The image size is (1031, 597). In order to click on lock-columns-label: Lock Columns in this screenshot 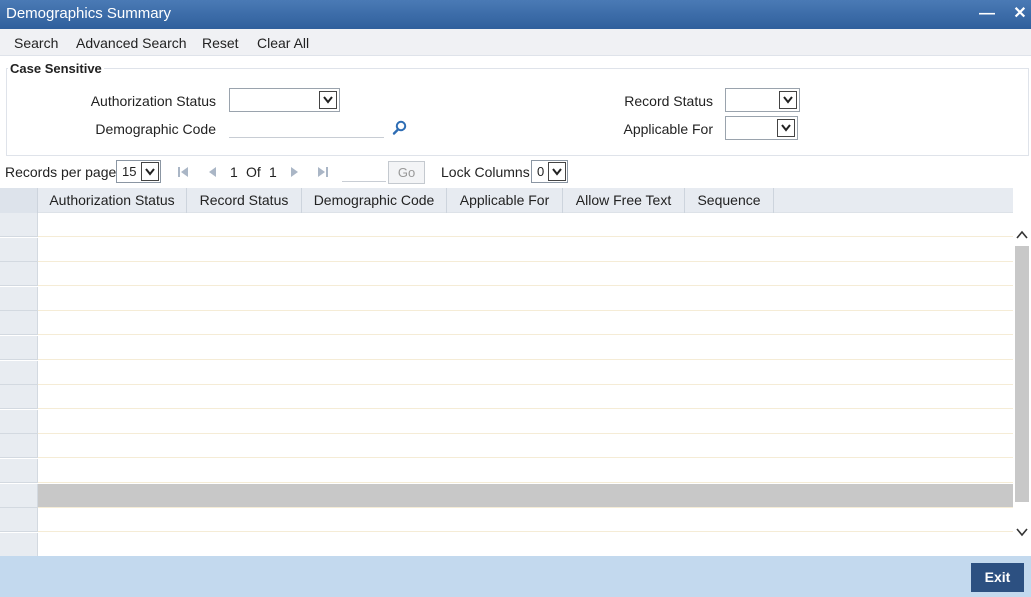, I will do `click(485, 172)`.